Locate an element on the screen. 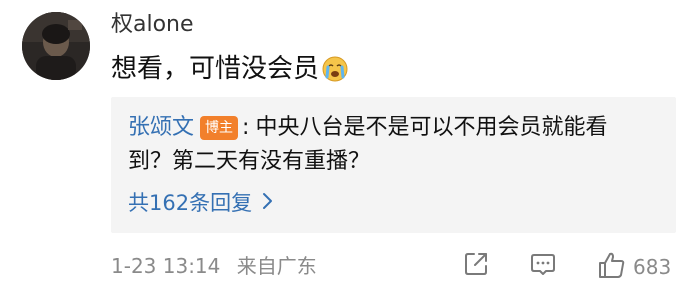 The image size is (696, 292). reply-text-line1: 中央八台是不是可以不用会员就能看 is located at coordinates (431, 127).